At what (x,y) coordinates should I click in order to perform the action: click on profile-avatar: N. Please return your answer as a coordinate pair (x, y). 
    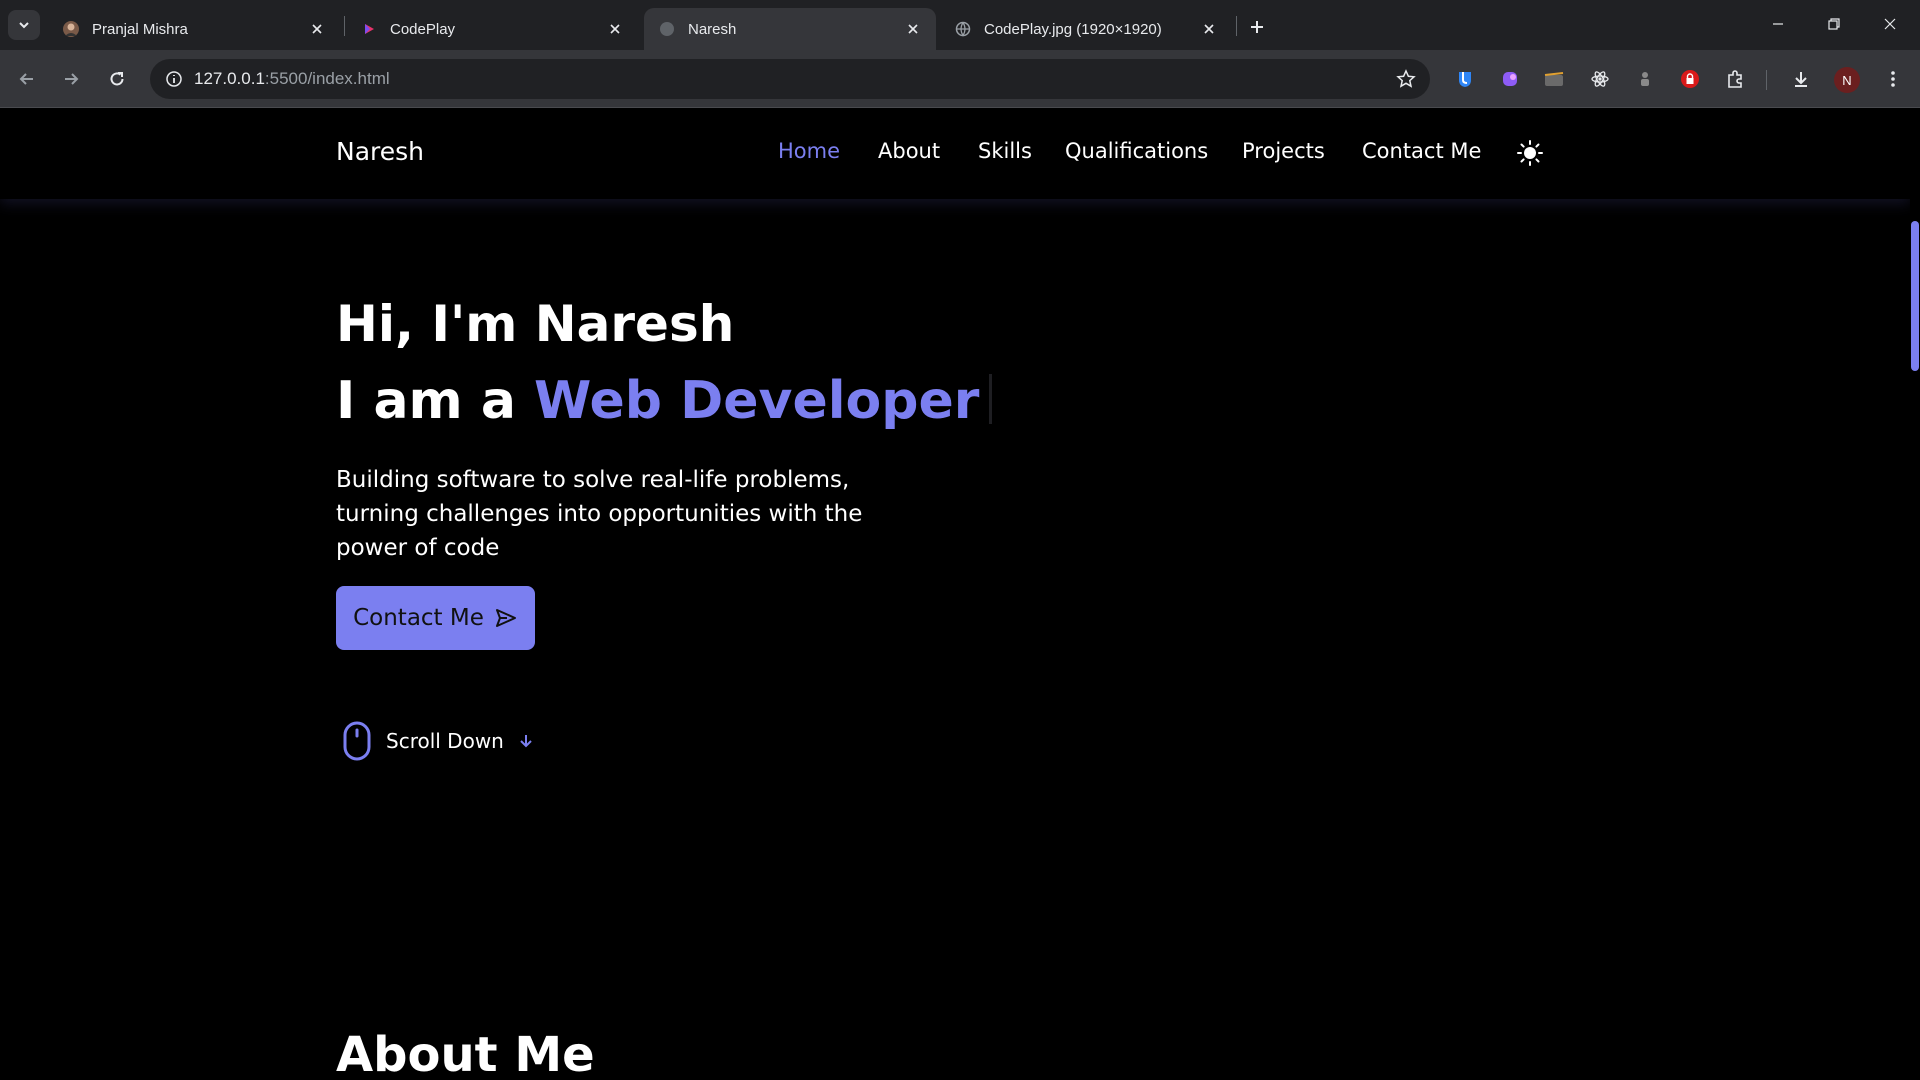
    Looking at the image, I should click on (1847, 80).